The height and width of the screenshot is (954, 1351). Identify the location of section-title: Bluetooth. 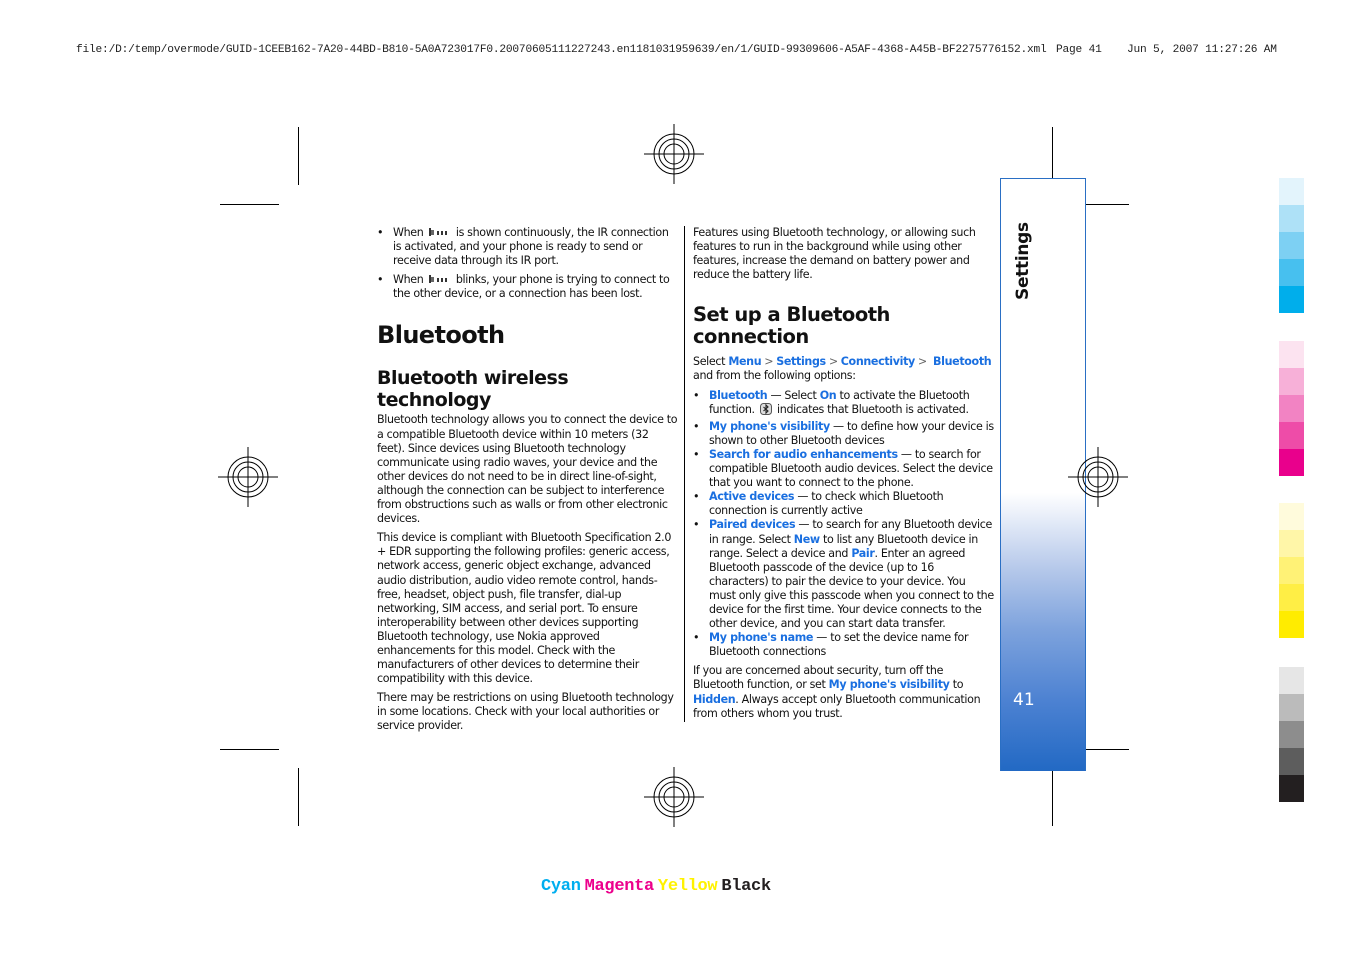
(441, 335).